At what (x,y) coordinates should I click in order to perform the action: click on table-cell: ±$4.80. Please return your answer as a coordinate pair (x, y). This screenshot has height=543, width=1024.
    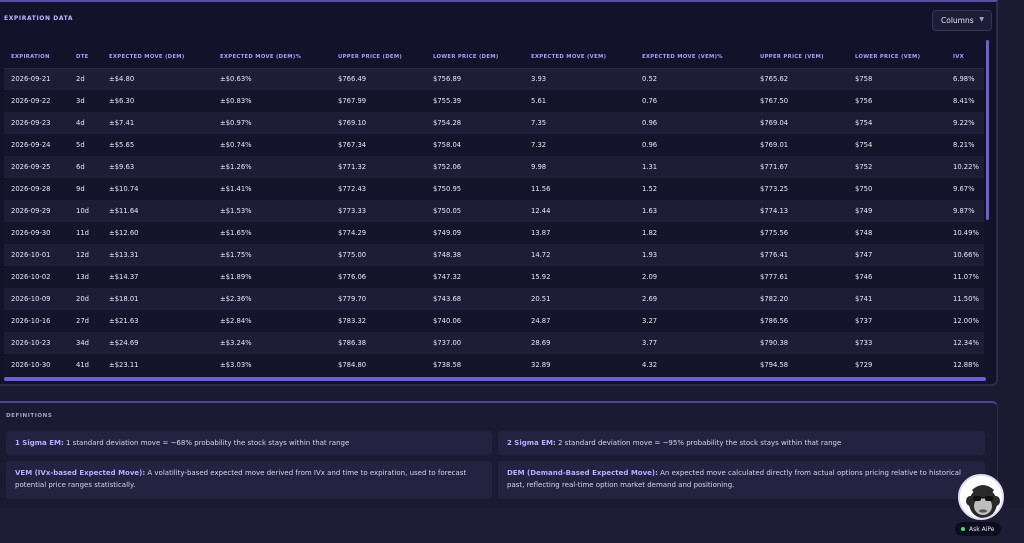
    Looking at the image, I should click on (122, 79).